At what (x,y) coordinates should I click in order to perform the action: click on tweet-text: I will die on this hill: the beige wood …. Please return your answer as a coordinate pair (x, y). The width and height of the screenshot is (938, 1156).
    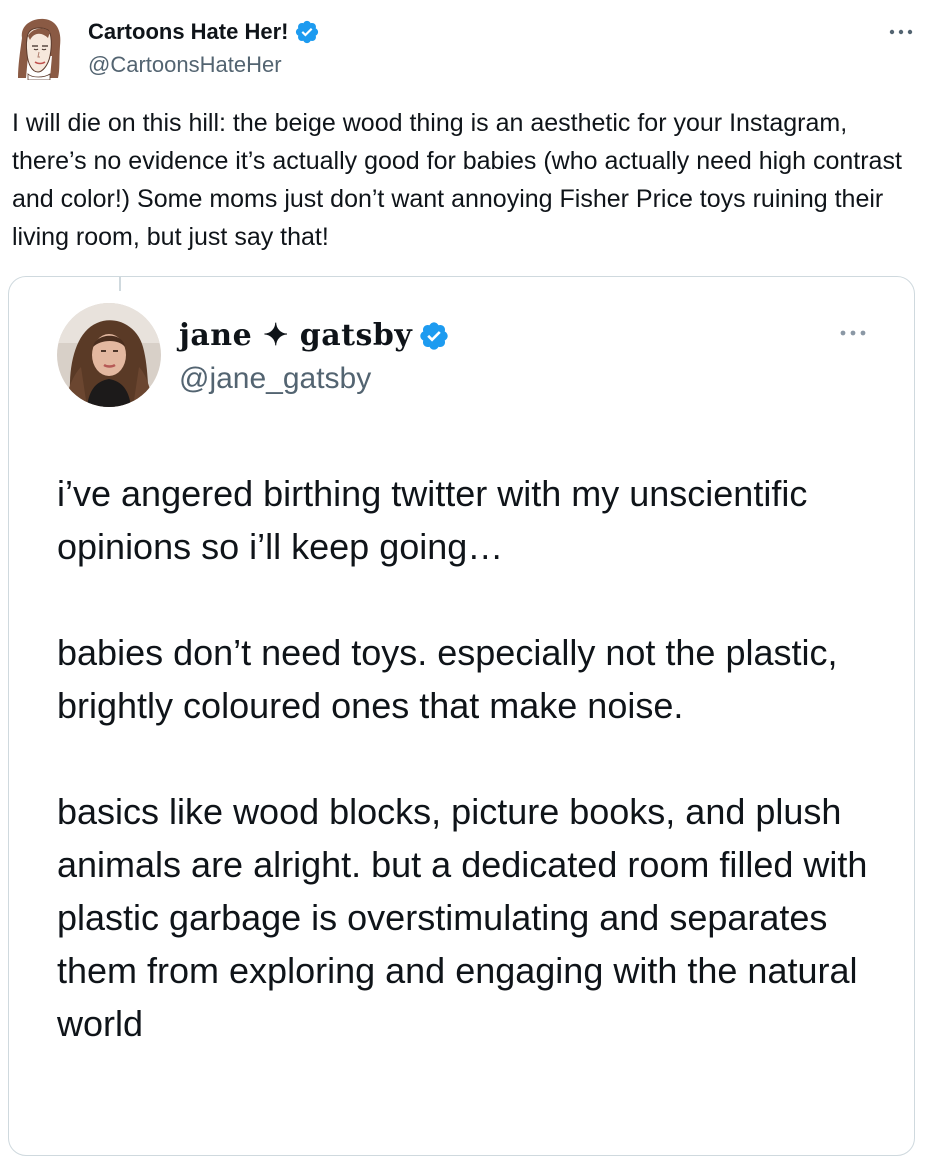
    Looking at the image, I should click on (457, 180).